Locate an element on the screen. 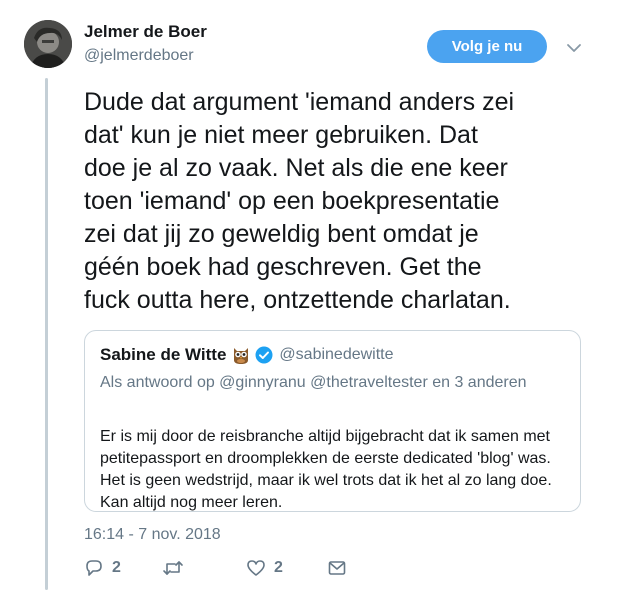 This screenshot has width=618, height=594. direct-message-icon is located at coordinates (337, 568).